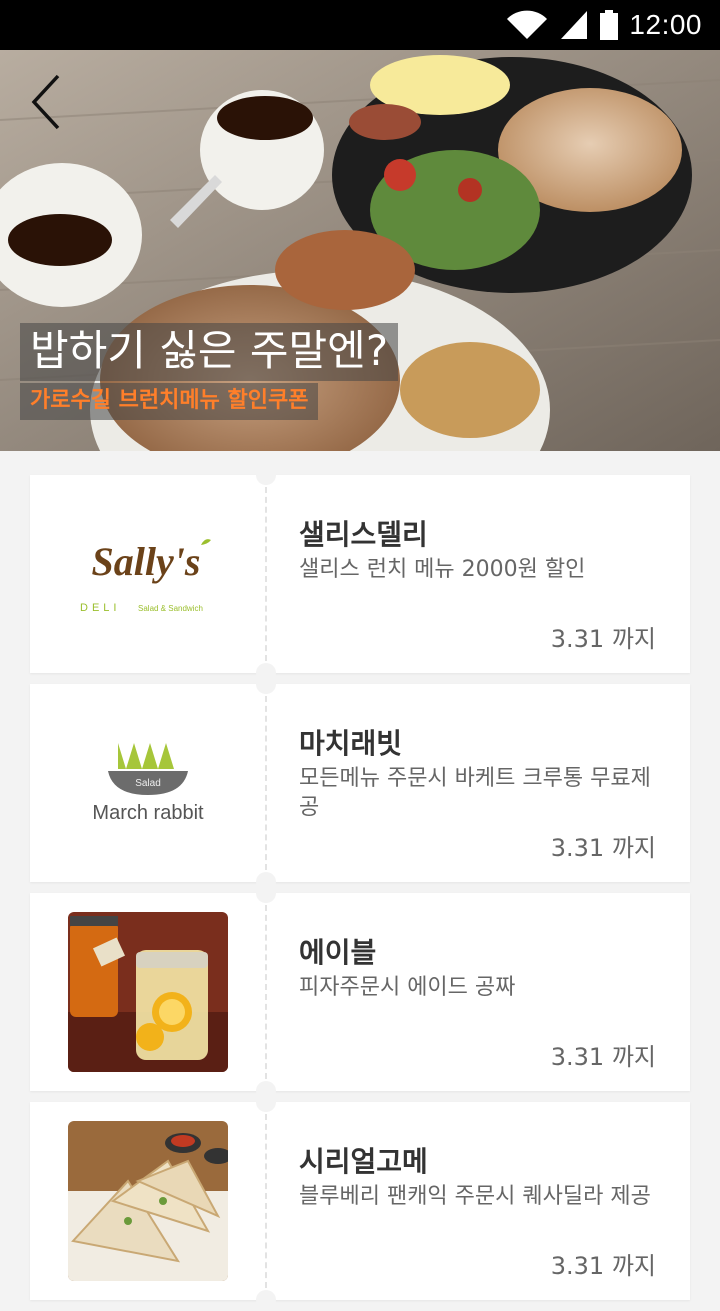 The height and width of the screenshot is (1311, 720). What do you see at coordinates (475, 1196) in the screenshot?
I see `coupon-description: 블루베리 팬캐익 주문시 퀘사딜라 제공` at bounding box center [475, 1196].